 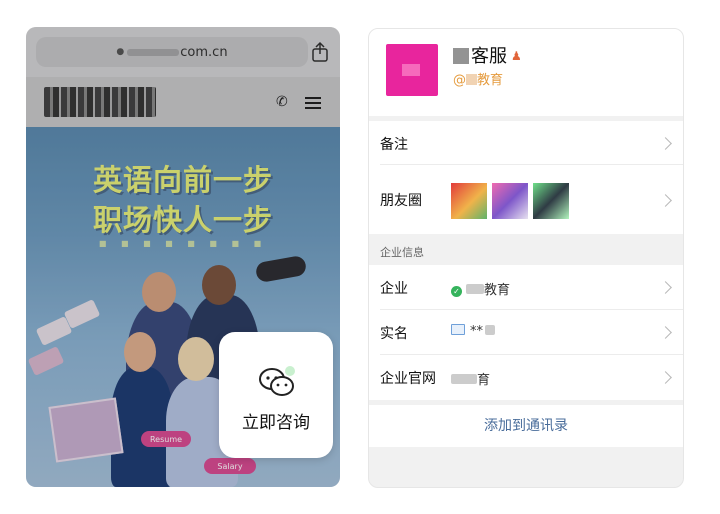 I want to click on contact-name-text: 客服, so click(x=489, y=56).